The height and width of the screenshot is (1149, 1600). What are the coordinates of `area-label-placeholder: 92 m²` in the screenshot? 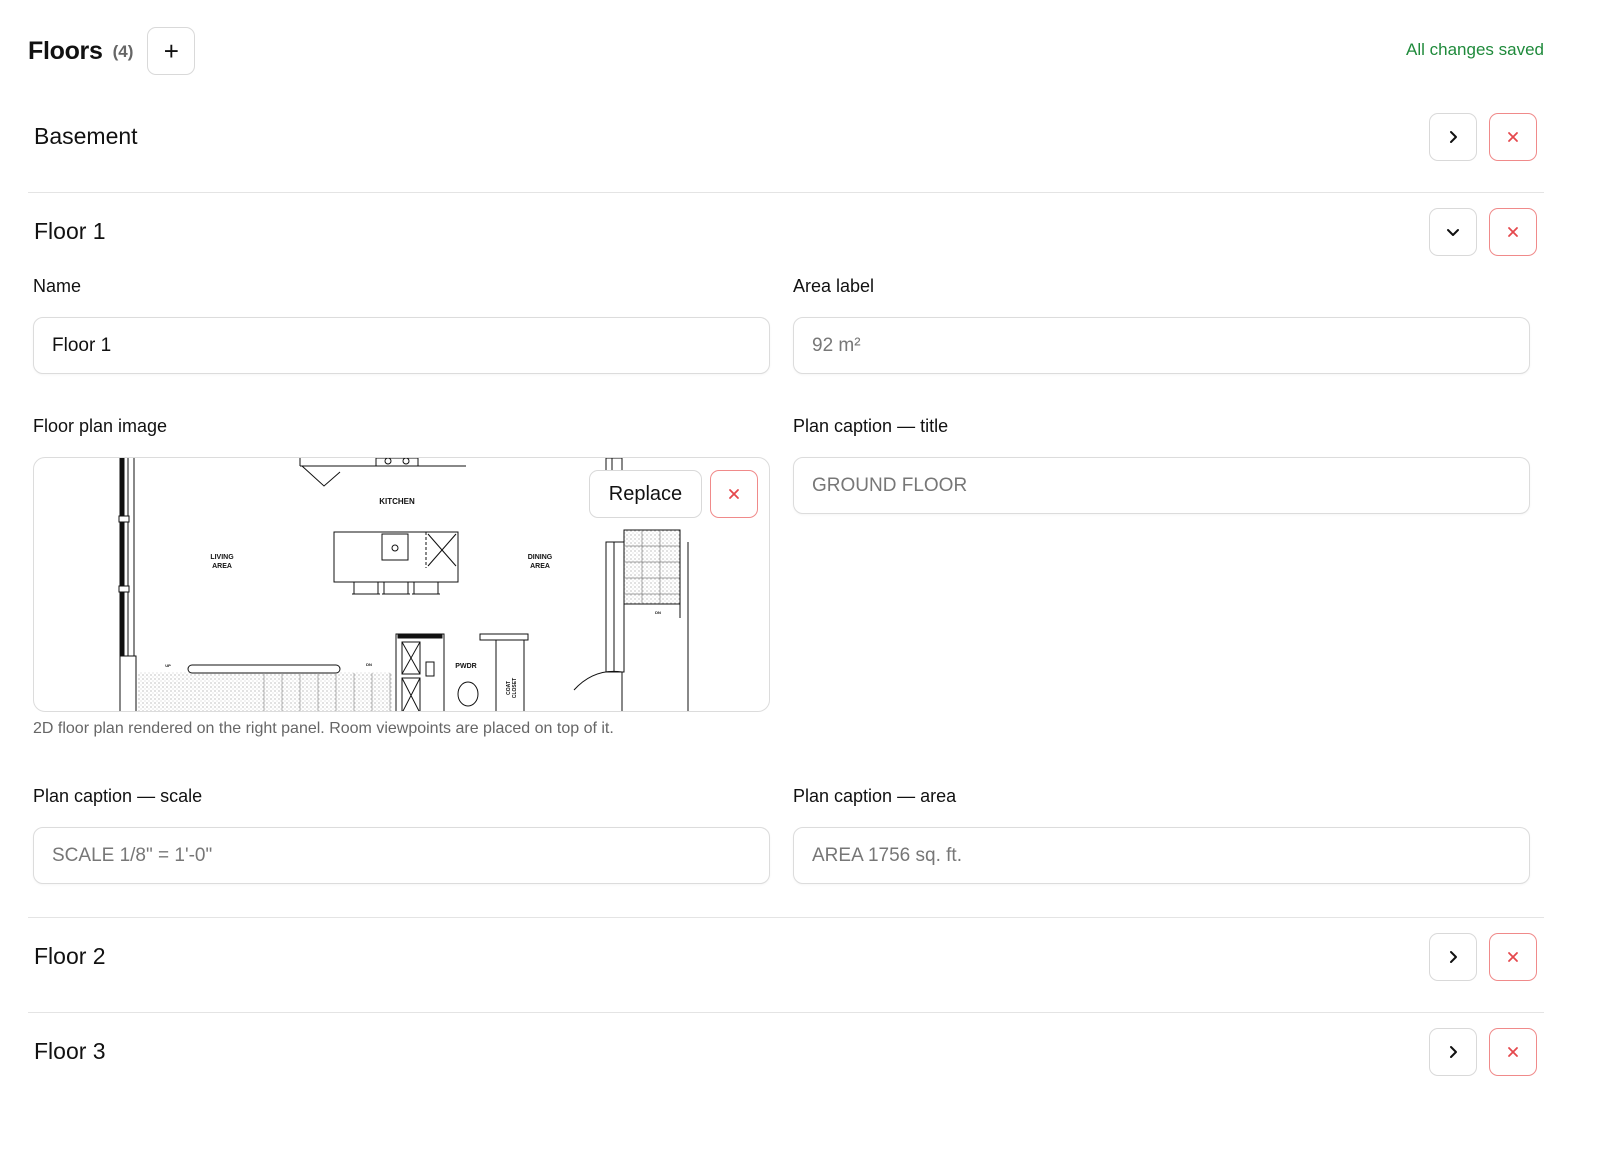 It's located at (836, 345).